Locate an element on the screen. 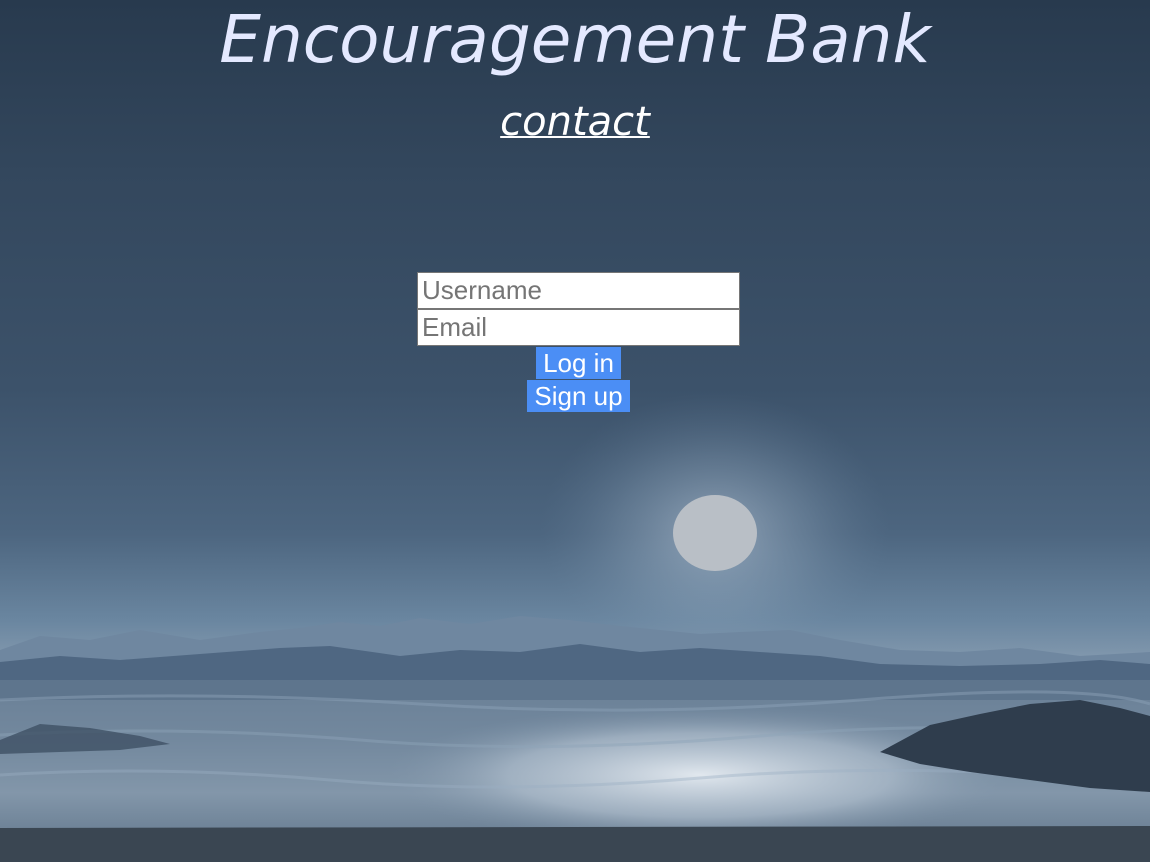 Image resolution: width=1150 pixels, height=862 pixels. login-form: Log in Sign up is located at coordinates (578, 342).